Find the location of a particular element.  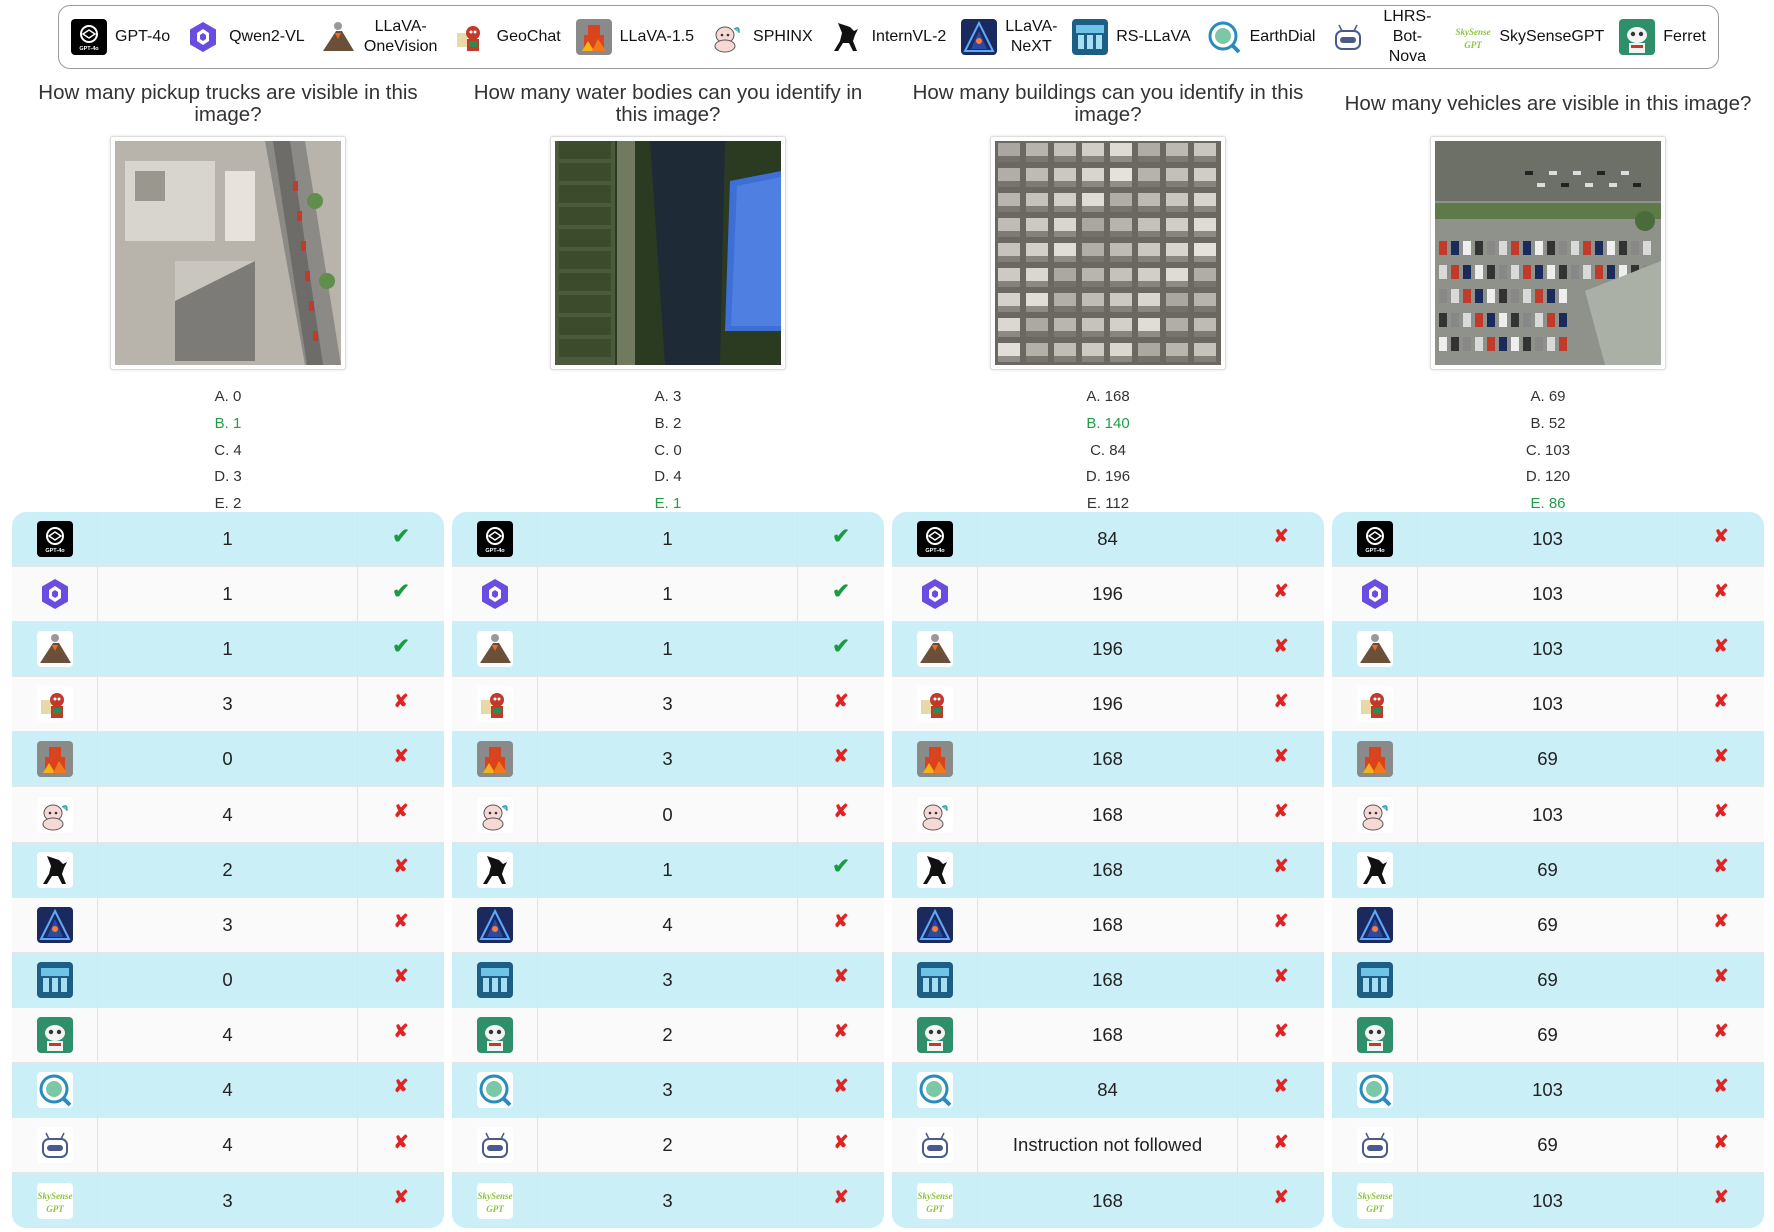

option: C. 103 is located at coordinates (1548, 450).